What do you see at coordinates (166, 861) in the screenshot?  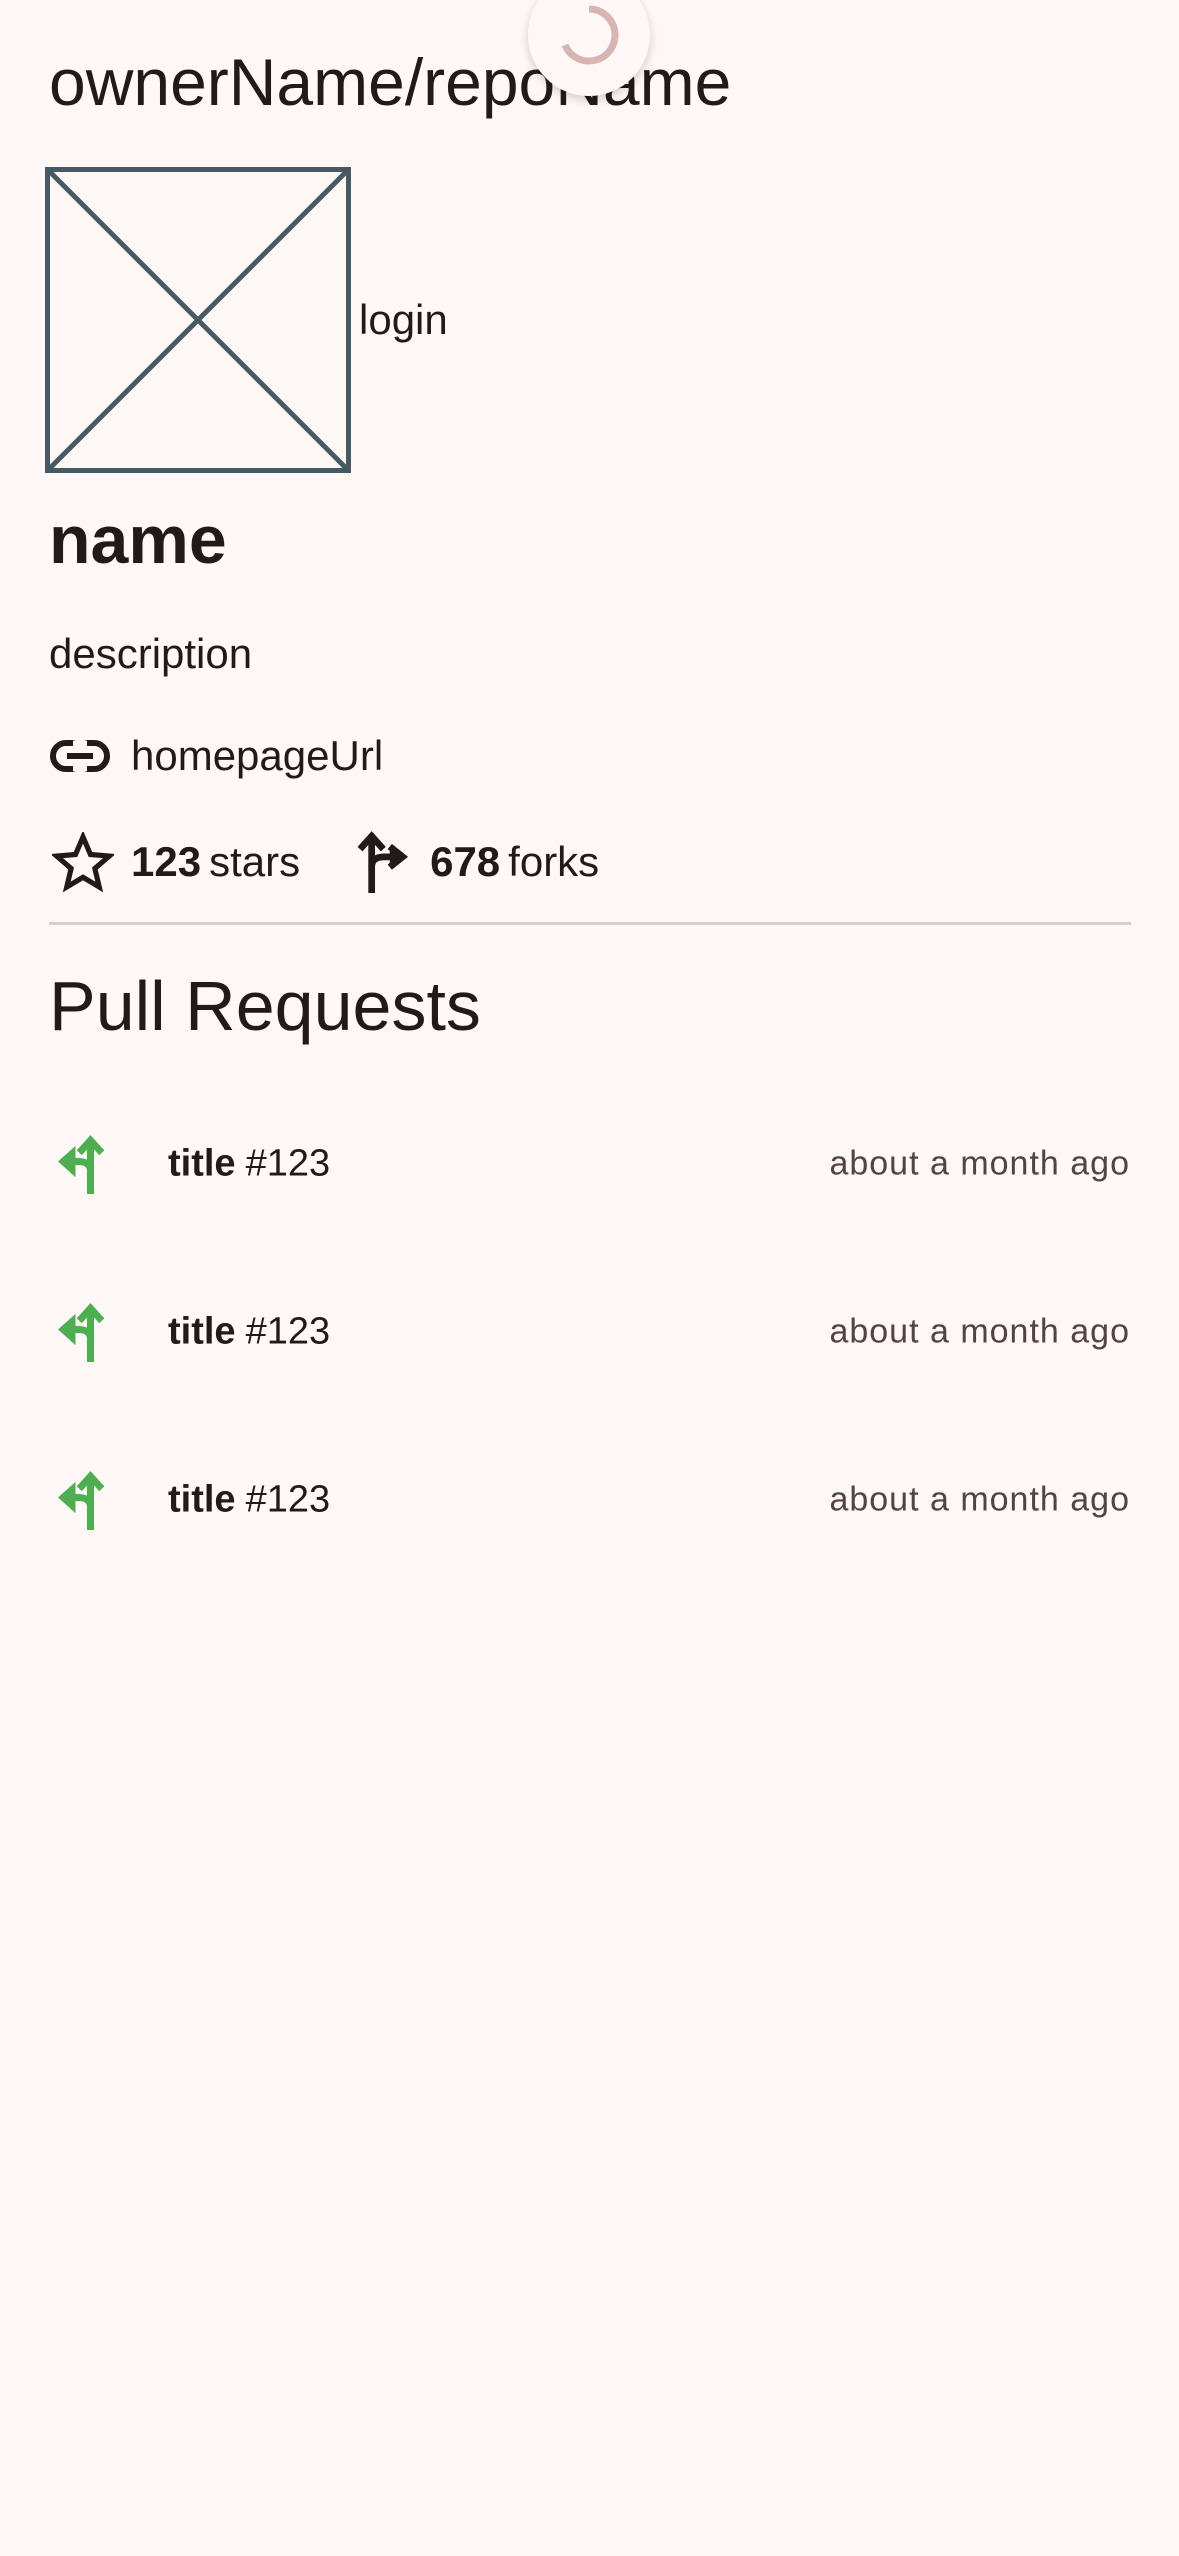 I see `stars-count: 123` at bounding box center [166, 861].